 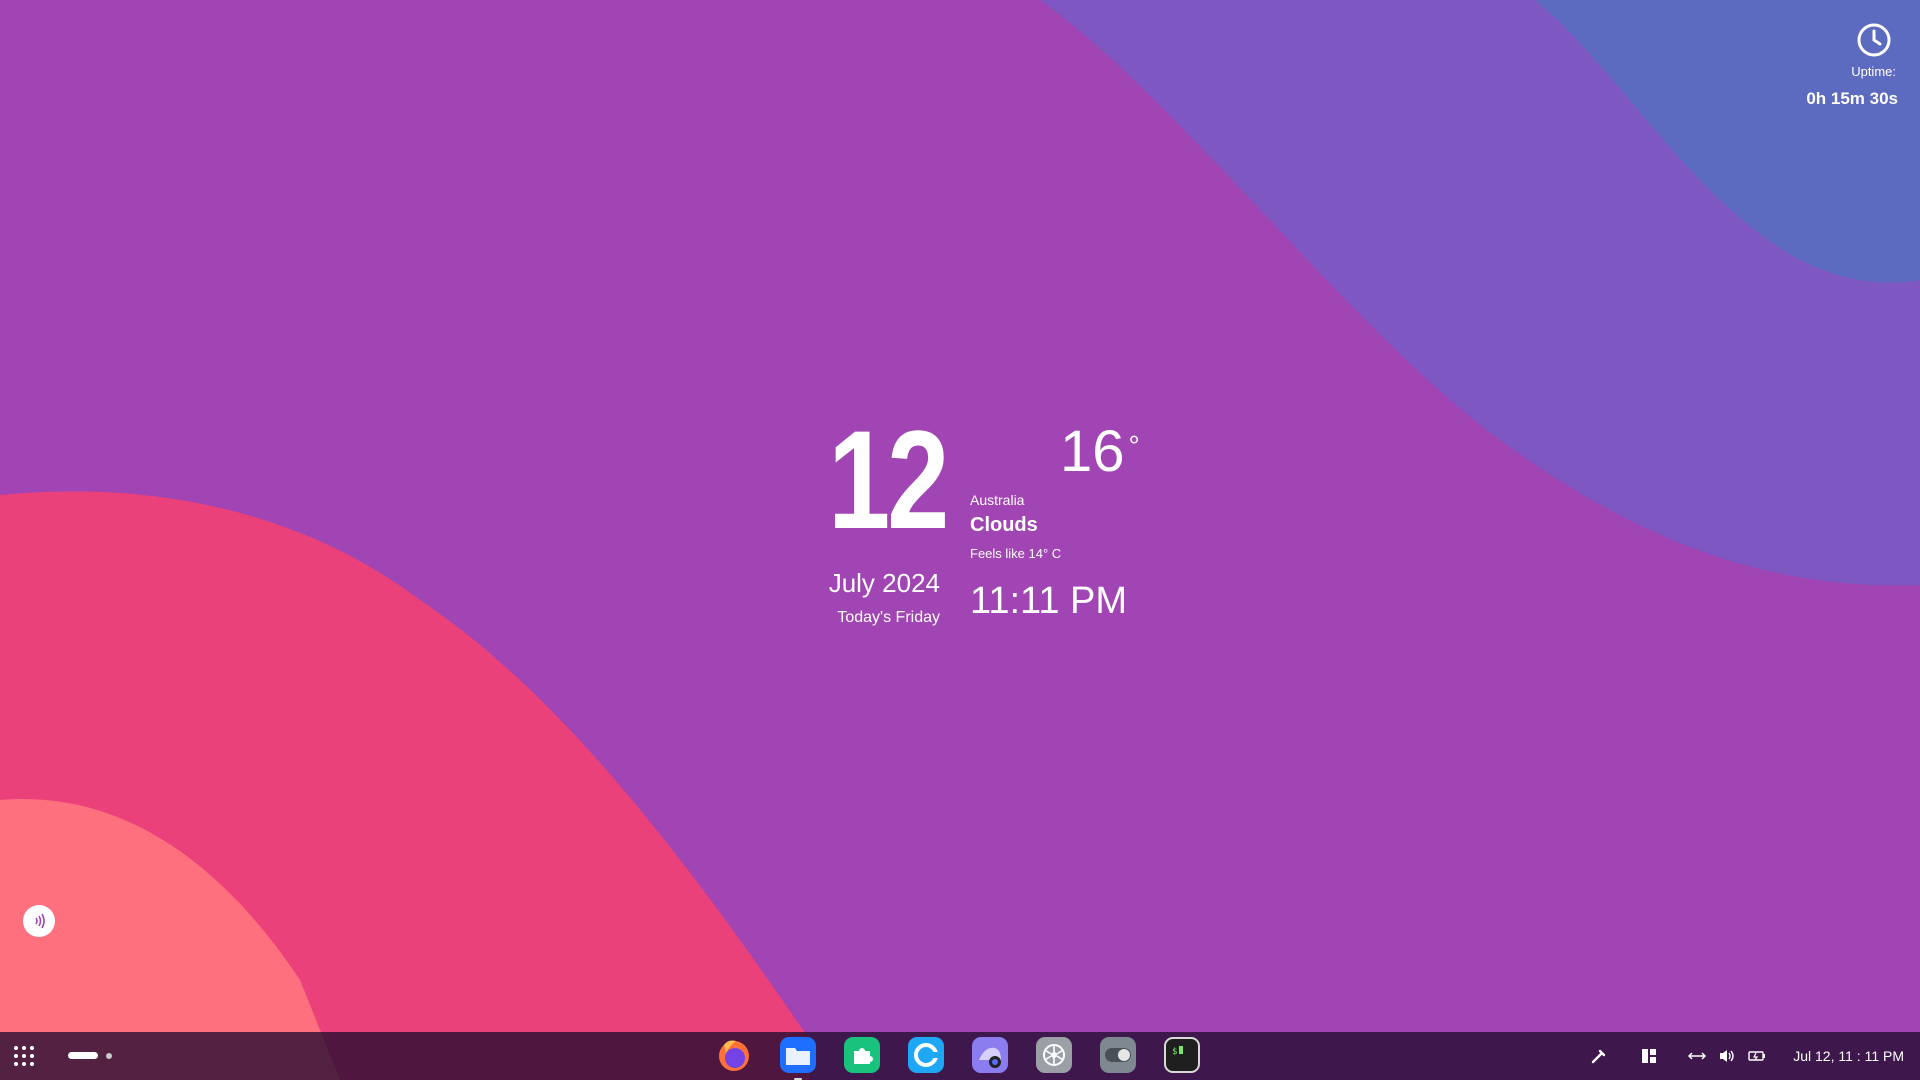 What do you see at coordinates (1092, 451) in the screenshot?
I see `temperature-value: 16` at bounding box center [1092, 451].